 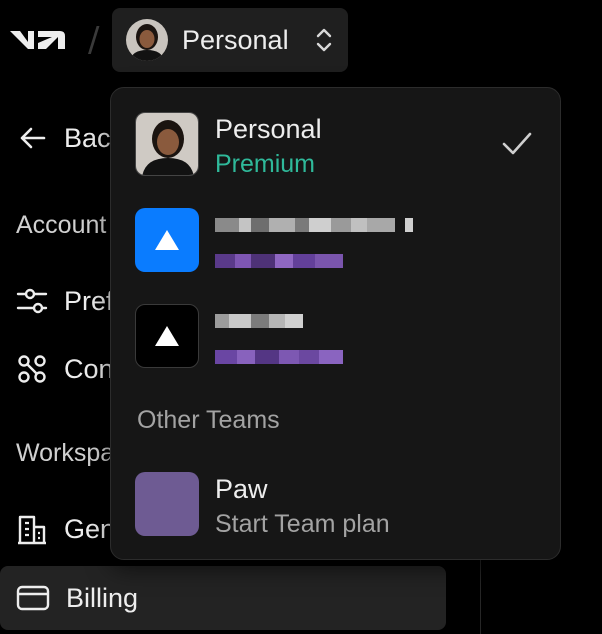 What do you see at coordinates (90, 528) in the screenshot?
I see `sidebar-item-label: Gen` at bounding box center [90, 528].